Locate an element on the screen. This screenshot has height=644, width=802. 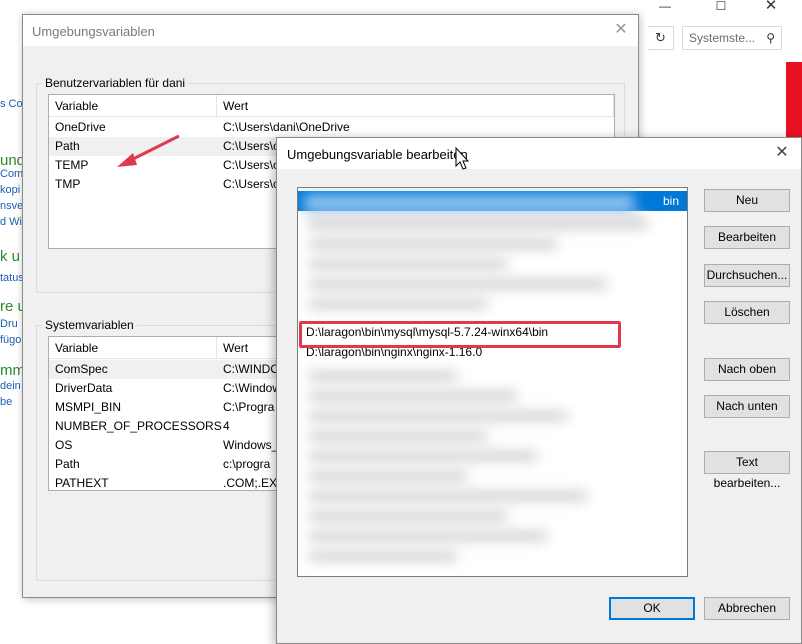
left-nav-item: Dru is located at coordinates (9, 324).